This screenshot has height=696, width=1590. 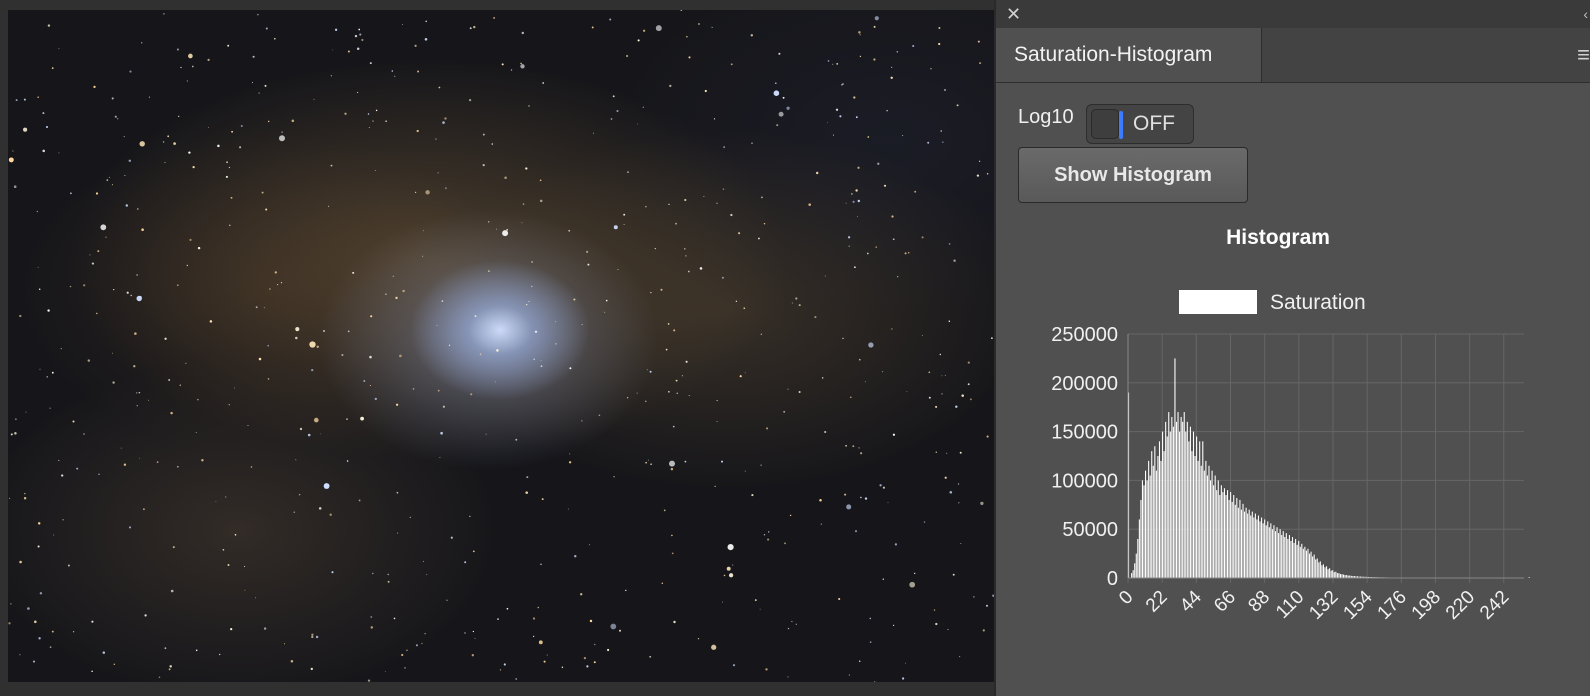 I want to click on menu-icon: ≡, so click(x=1583, y=55).